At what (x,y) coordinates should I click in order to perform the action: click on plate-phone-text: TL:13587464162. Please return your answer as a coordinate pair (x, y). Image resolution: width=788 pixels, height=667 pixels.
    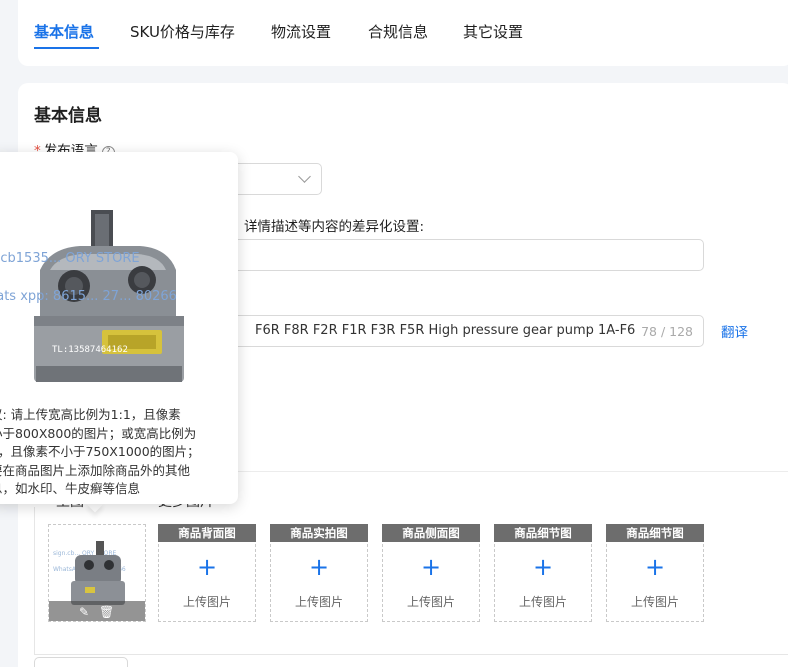
    Looking at the image, I should click on (90, 350).